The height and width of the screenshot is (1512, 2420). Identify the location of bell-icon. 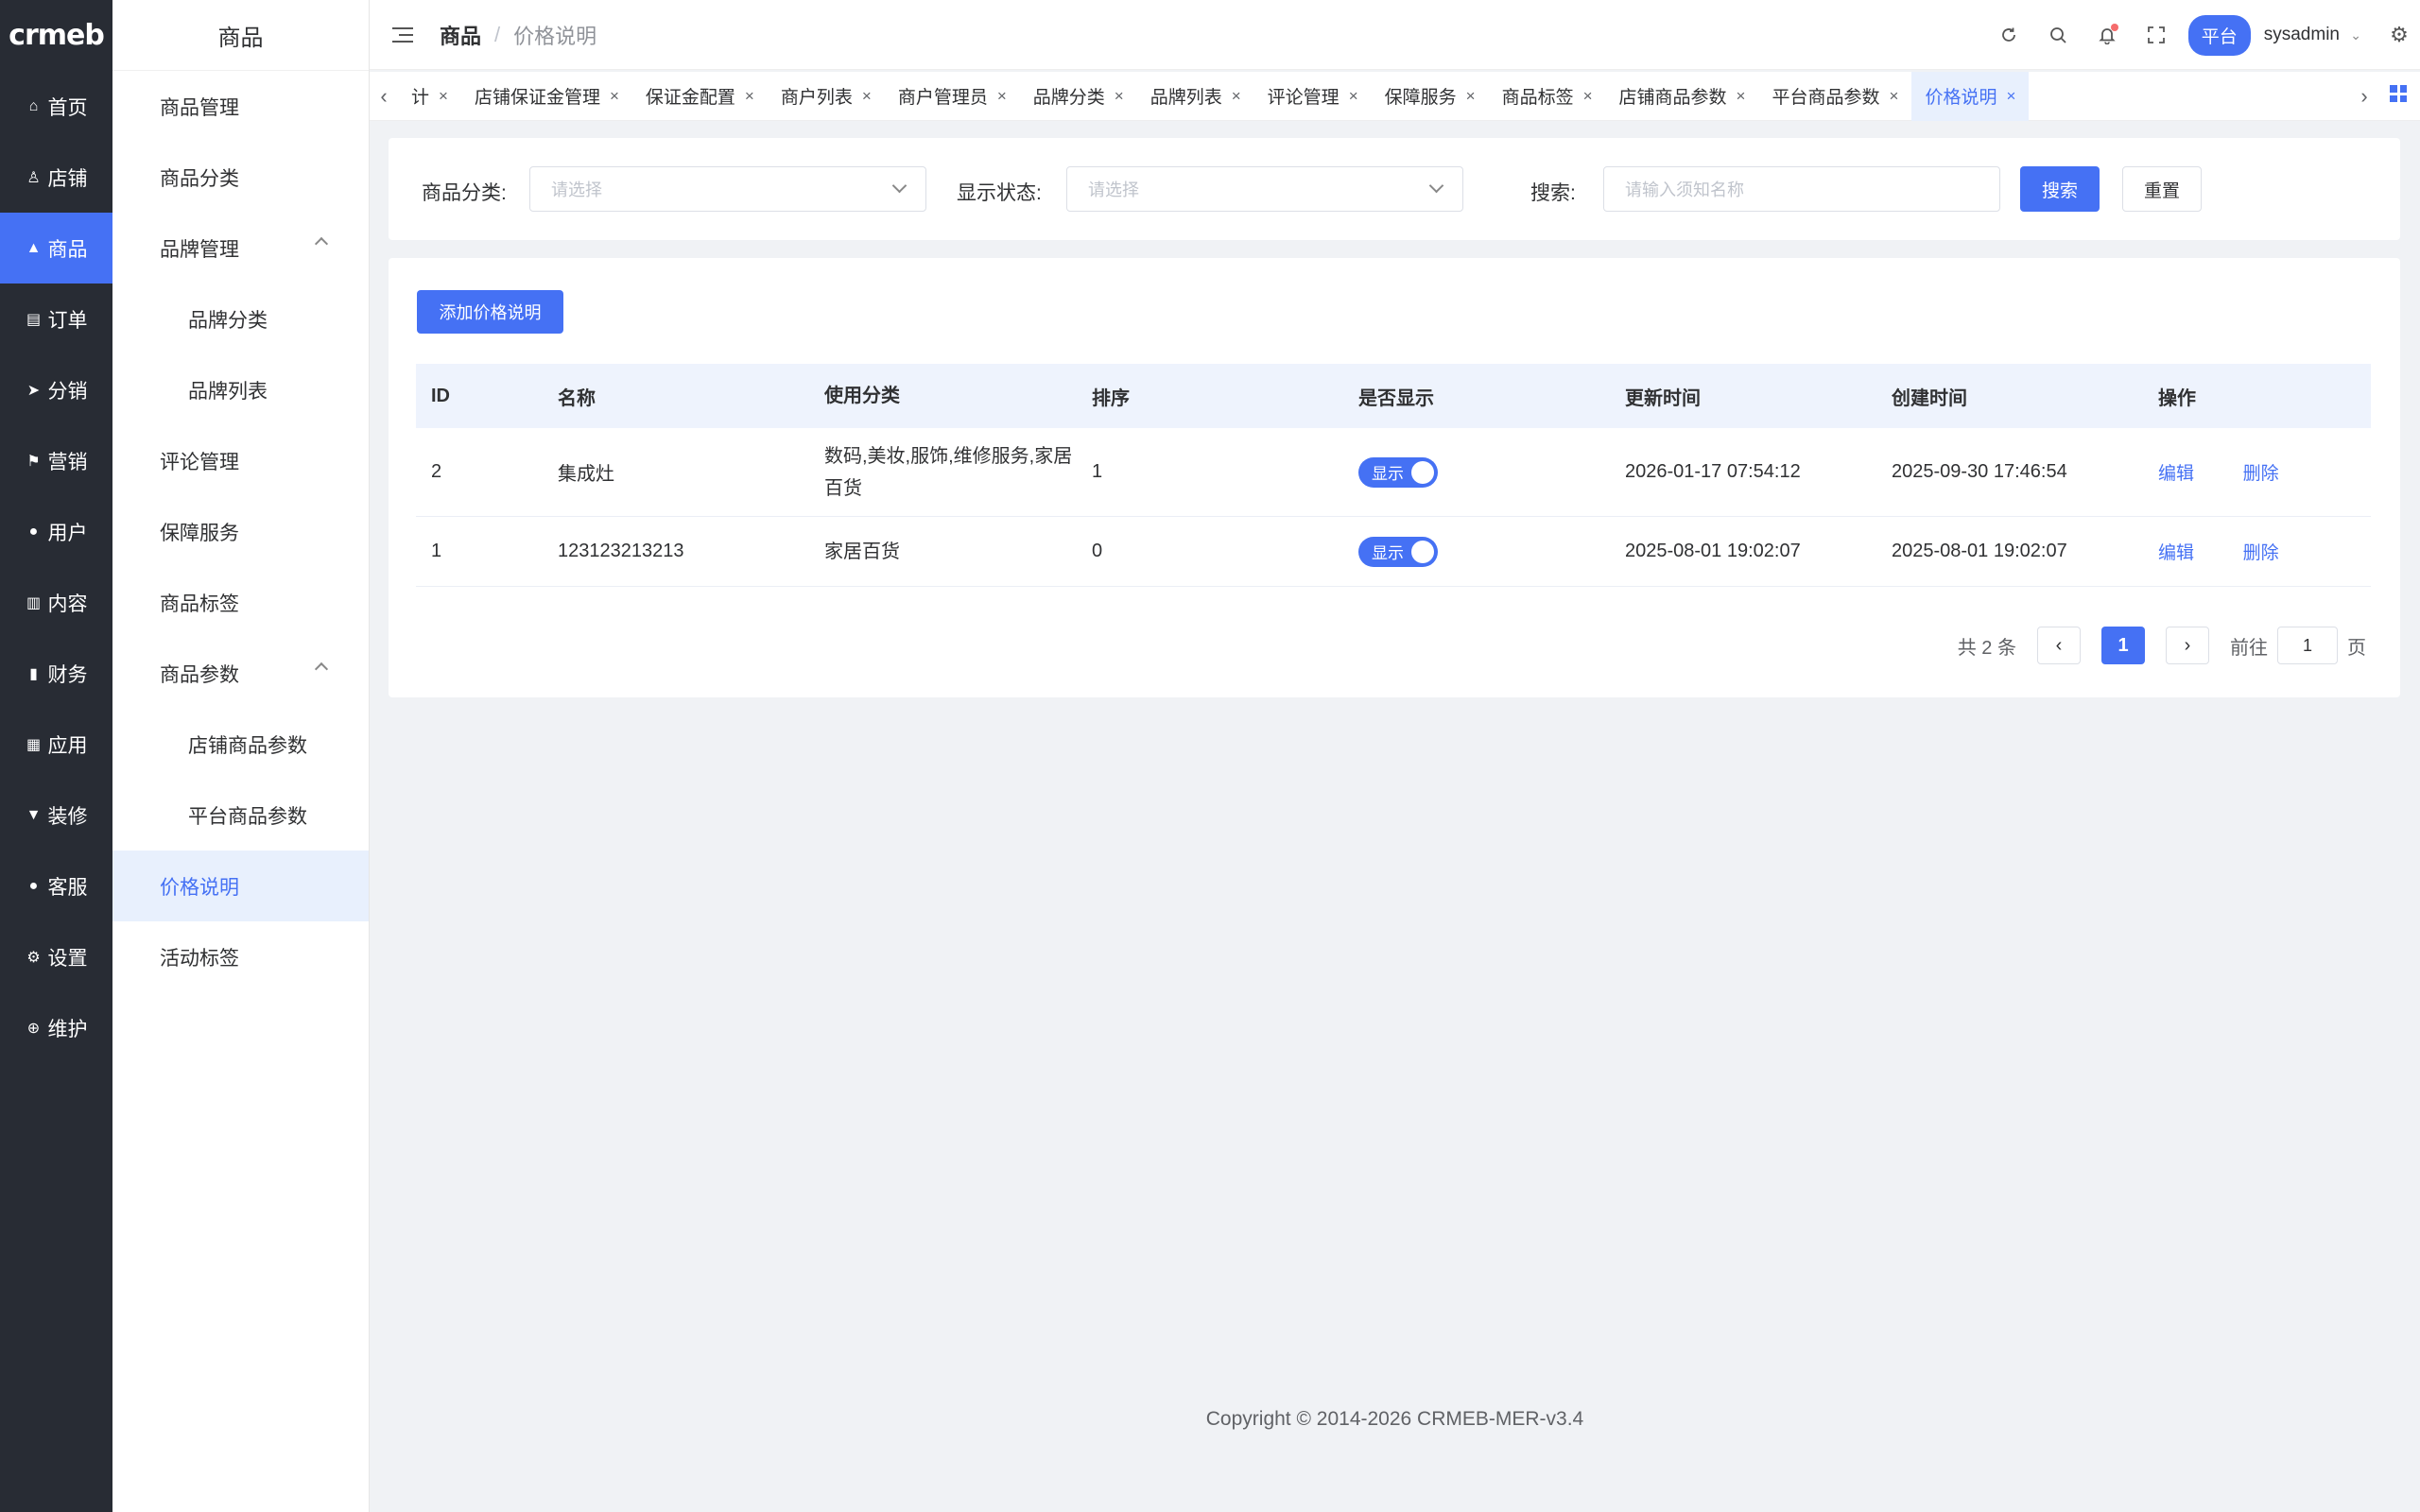
(2107, 35).